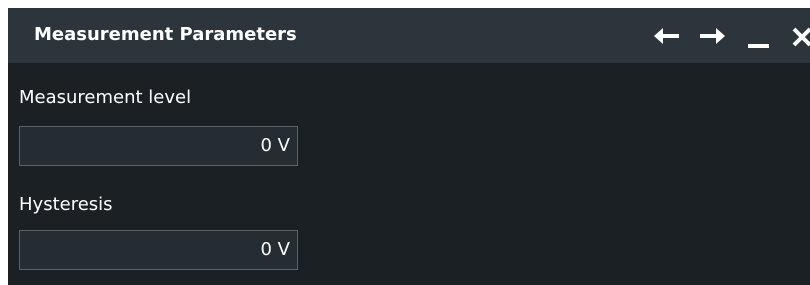 This screenshot has height=285, width=810. I want to click on hysteresis-label: Hysteresis, so click(66, 204).